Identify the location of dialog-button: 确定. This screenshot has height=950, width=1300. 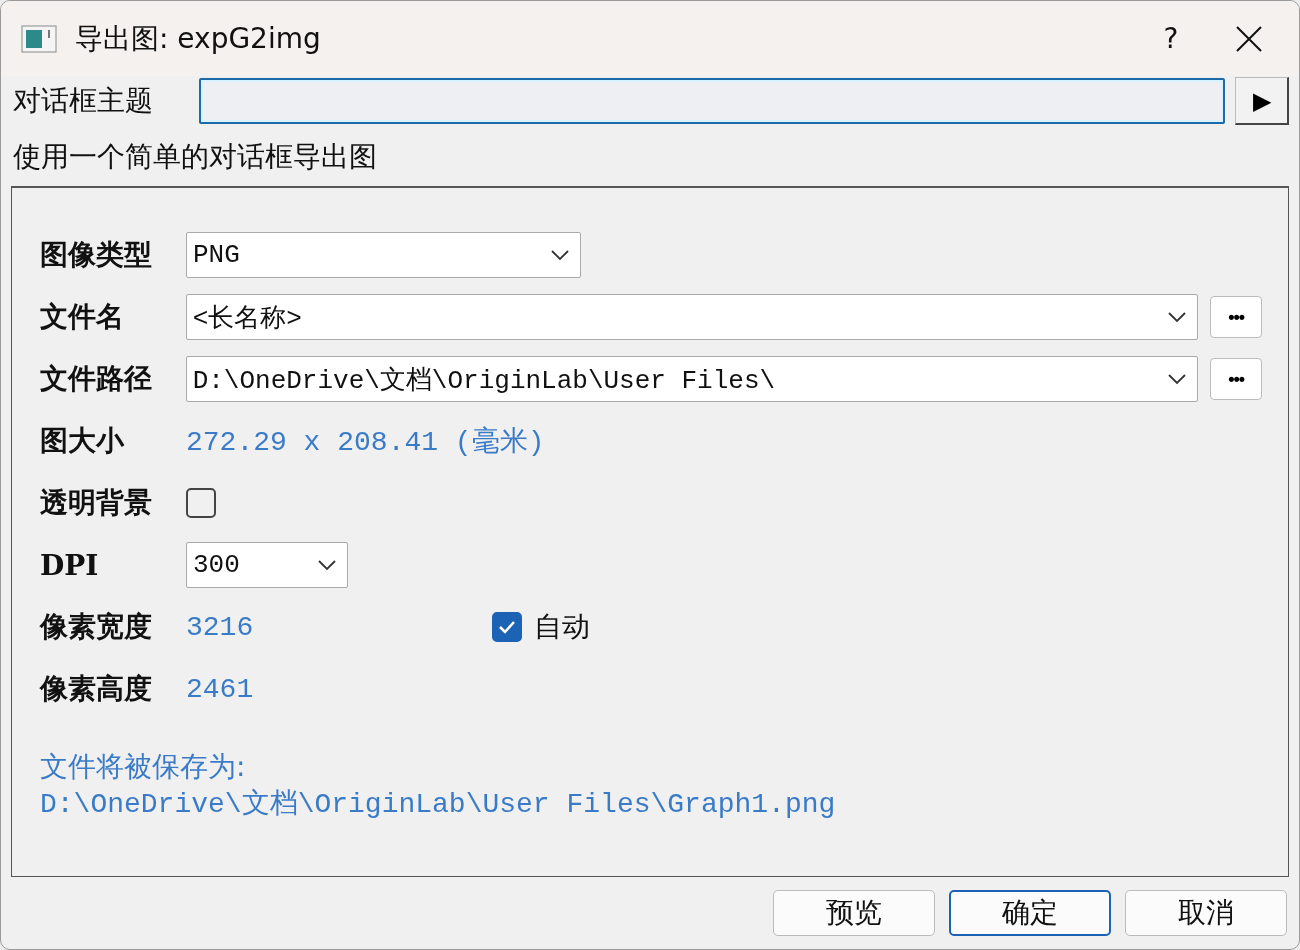
(1030, 913).